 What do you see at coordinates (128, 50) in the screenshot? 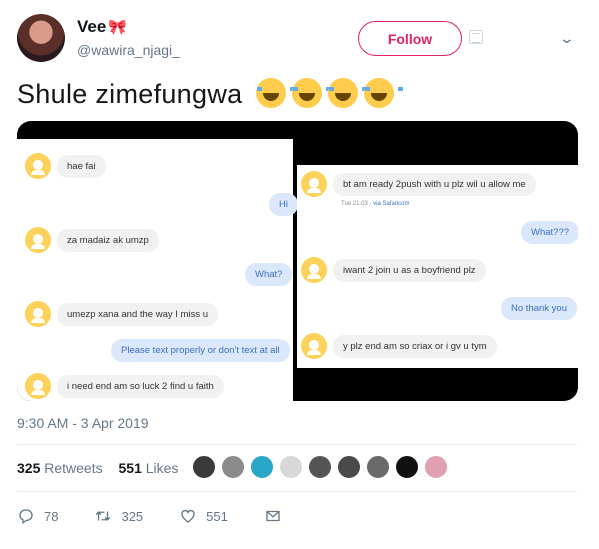
I see `author-handle: @wawira_njagi_` at bounding box center [128, 50].